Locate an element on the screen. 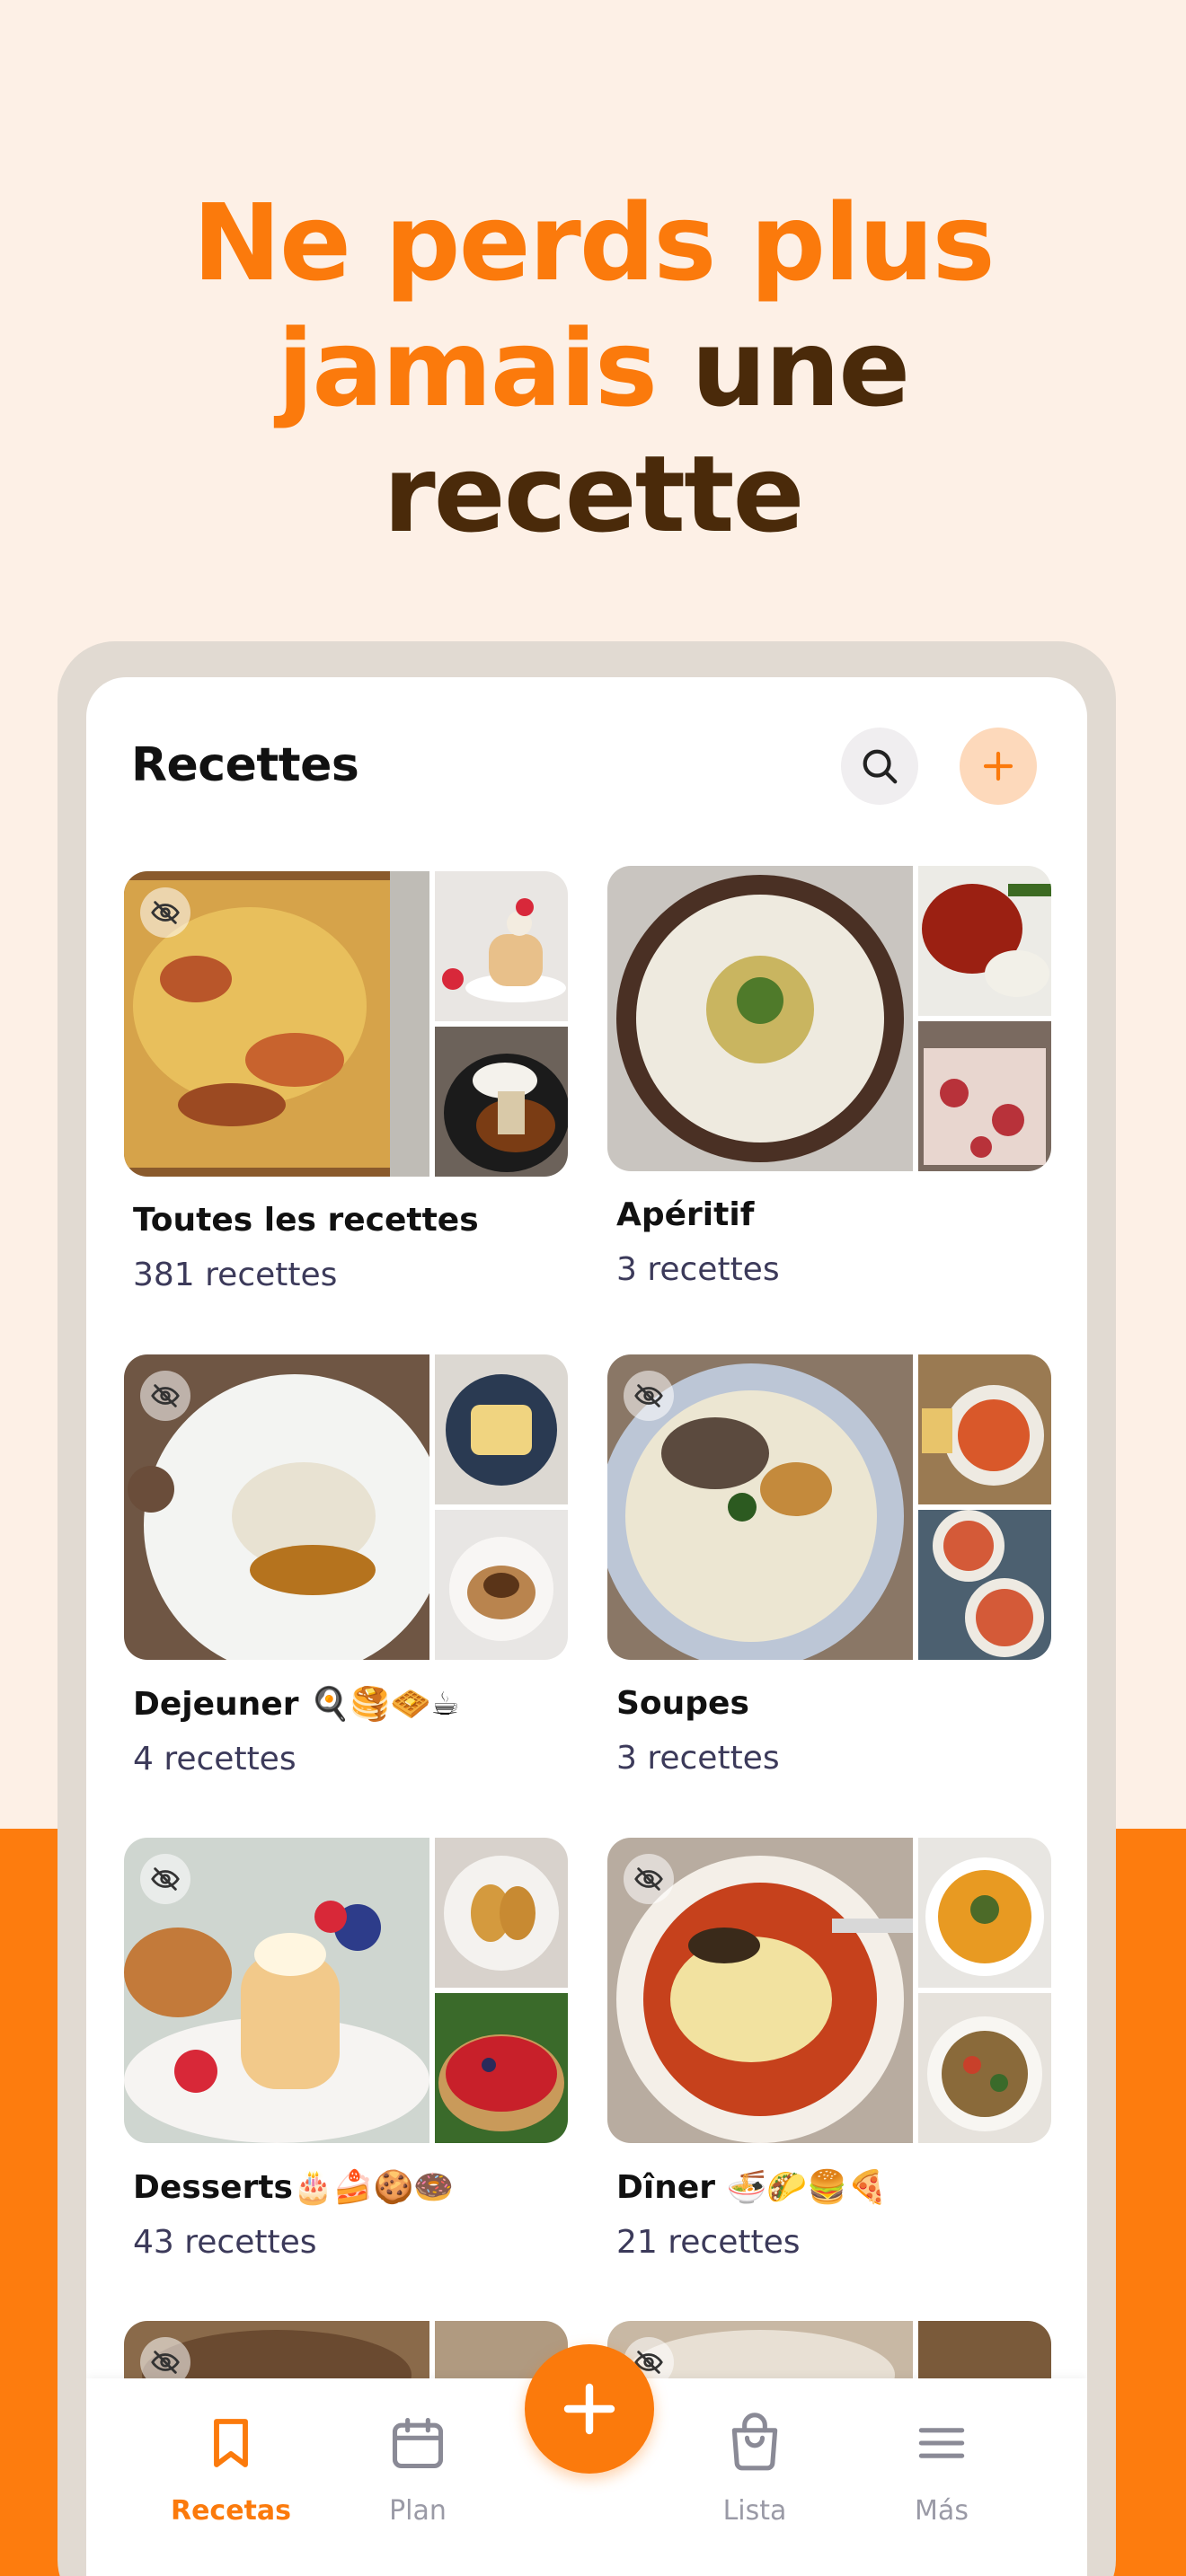 The height and width of the screenshot is (2576, 1186). headline-line-1: Ne perds plus is located at coordinates (593, 242).